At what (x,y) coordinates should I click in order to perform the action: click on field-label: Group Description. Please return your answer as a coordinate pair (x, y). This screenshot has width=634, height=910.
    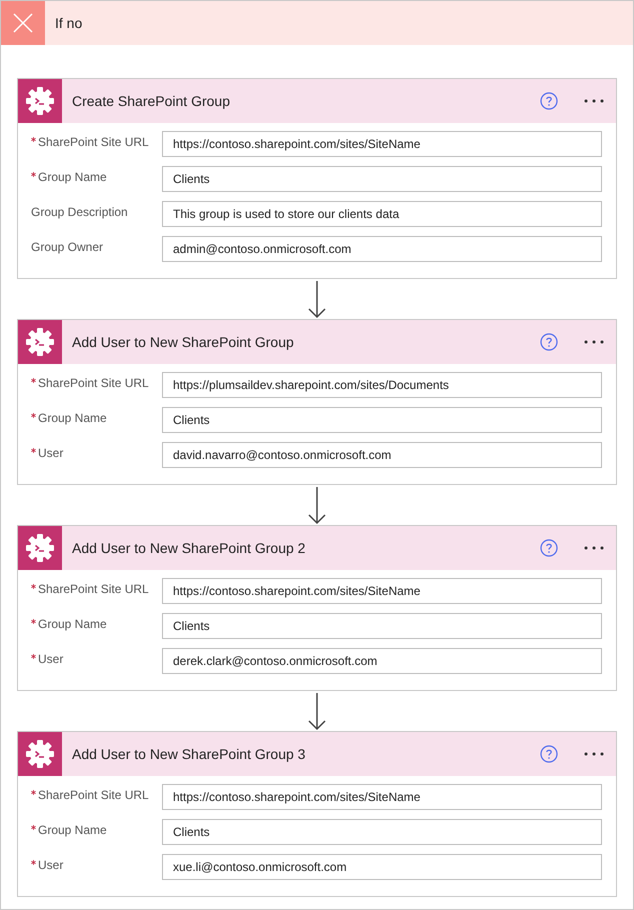
    Looking at the image, I should click on (79, 212).